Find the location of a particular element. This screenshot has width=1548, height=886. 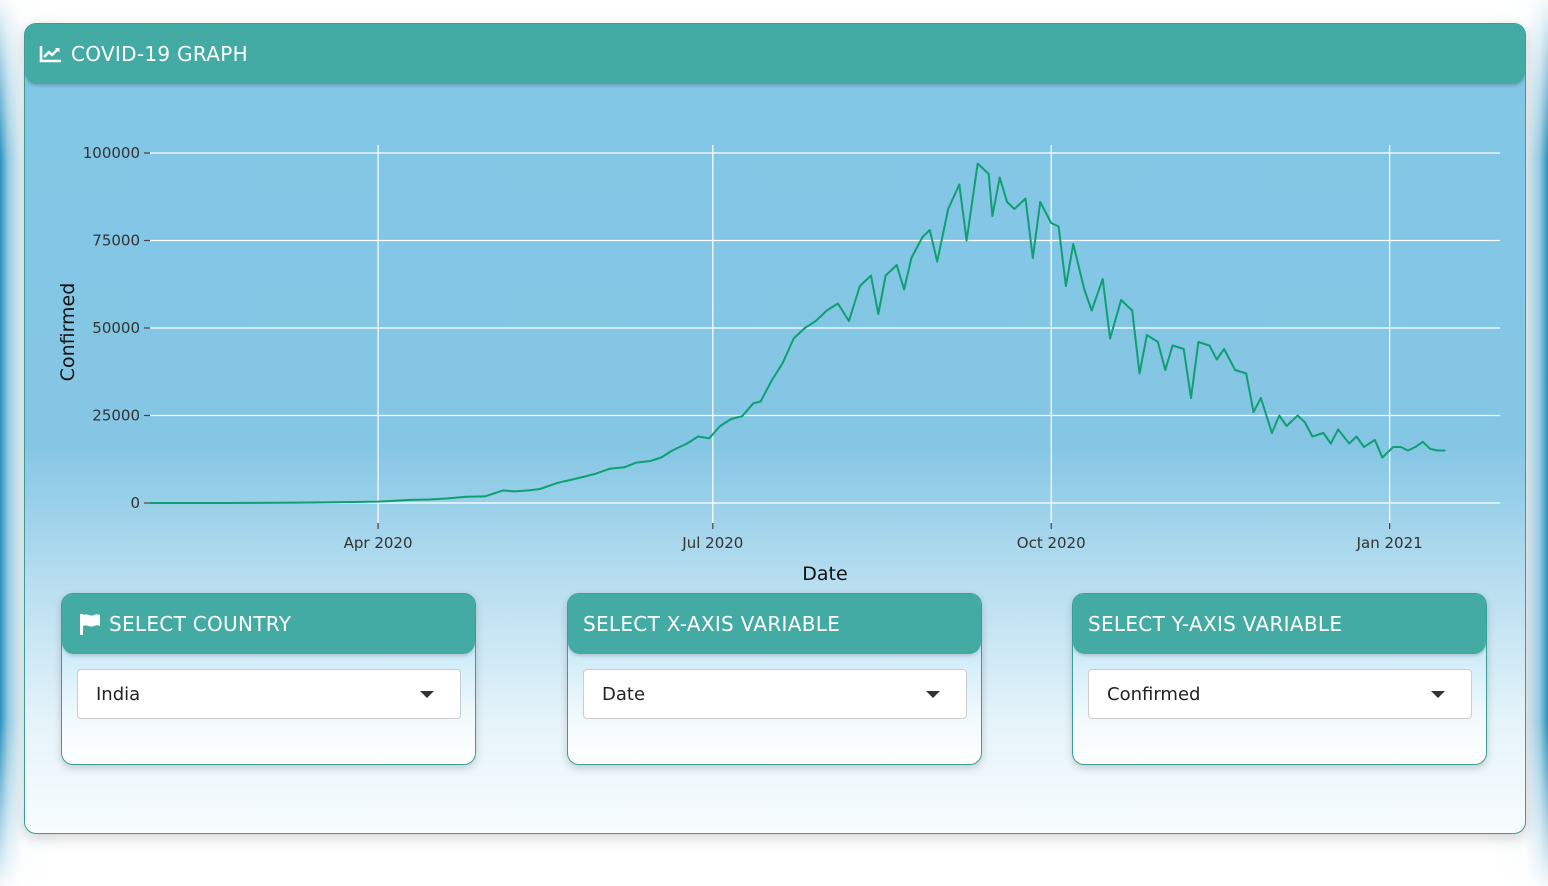

x-tick-label: Apr 2020 is located at coordinates (378, 543).